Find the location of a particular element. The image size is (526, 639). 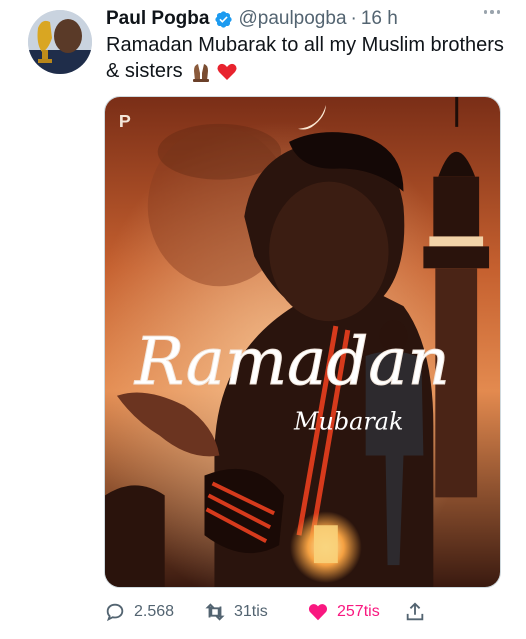

tweet-timestamp: 16 h is located at coordinates (379, 19).